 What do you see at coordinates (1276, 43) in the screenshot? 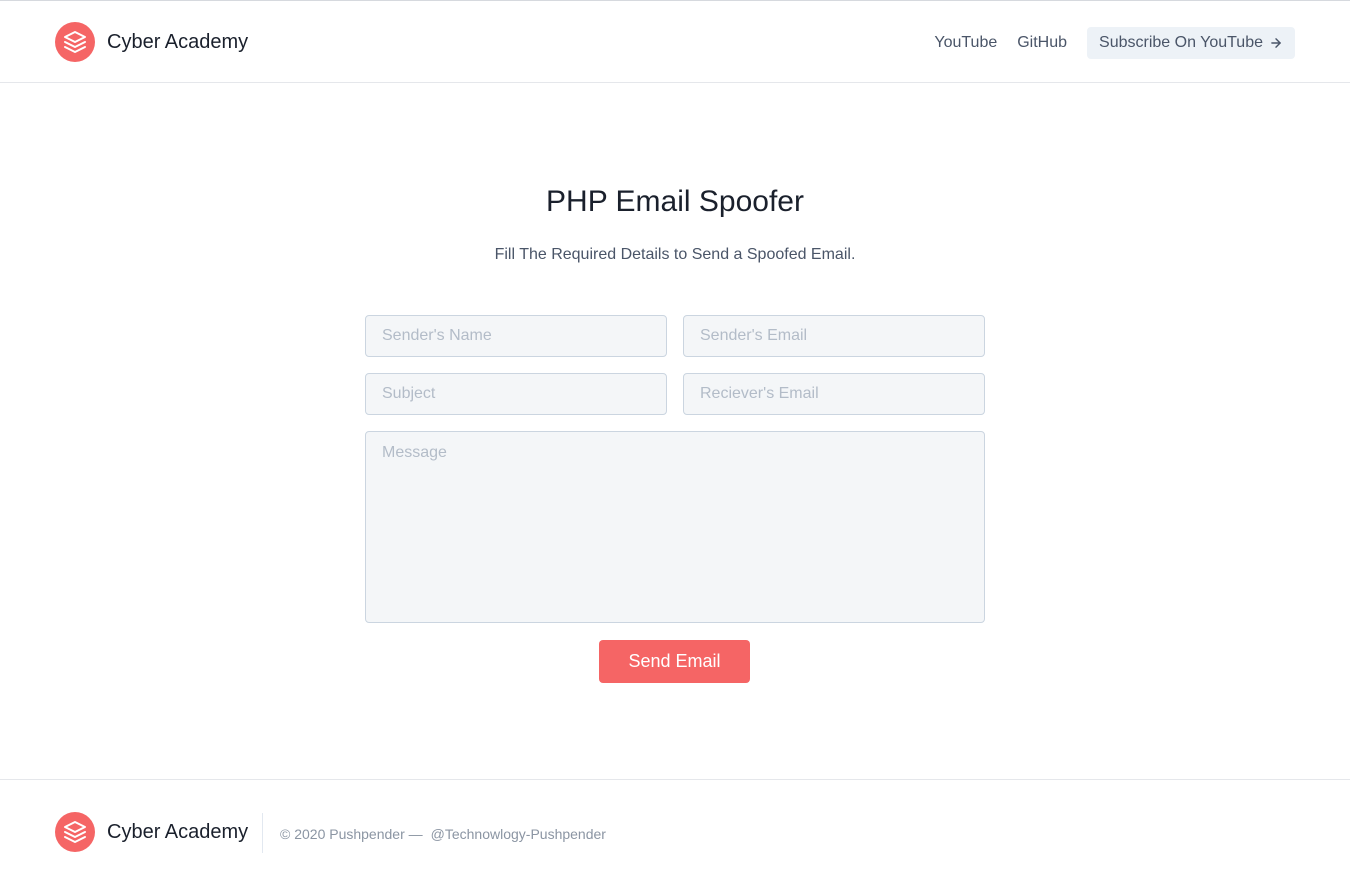
I see `arrow-right-icon` at bounding box center [1276, 43].